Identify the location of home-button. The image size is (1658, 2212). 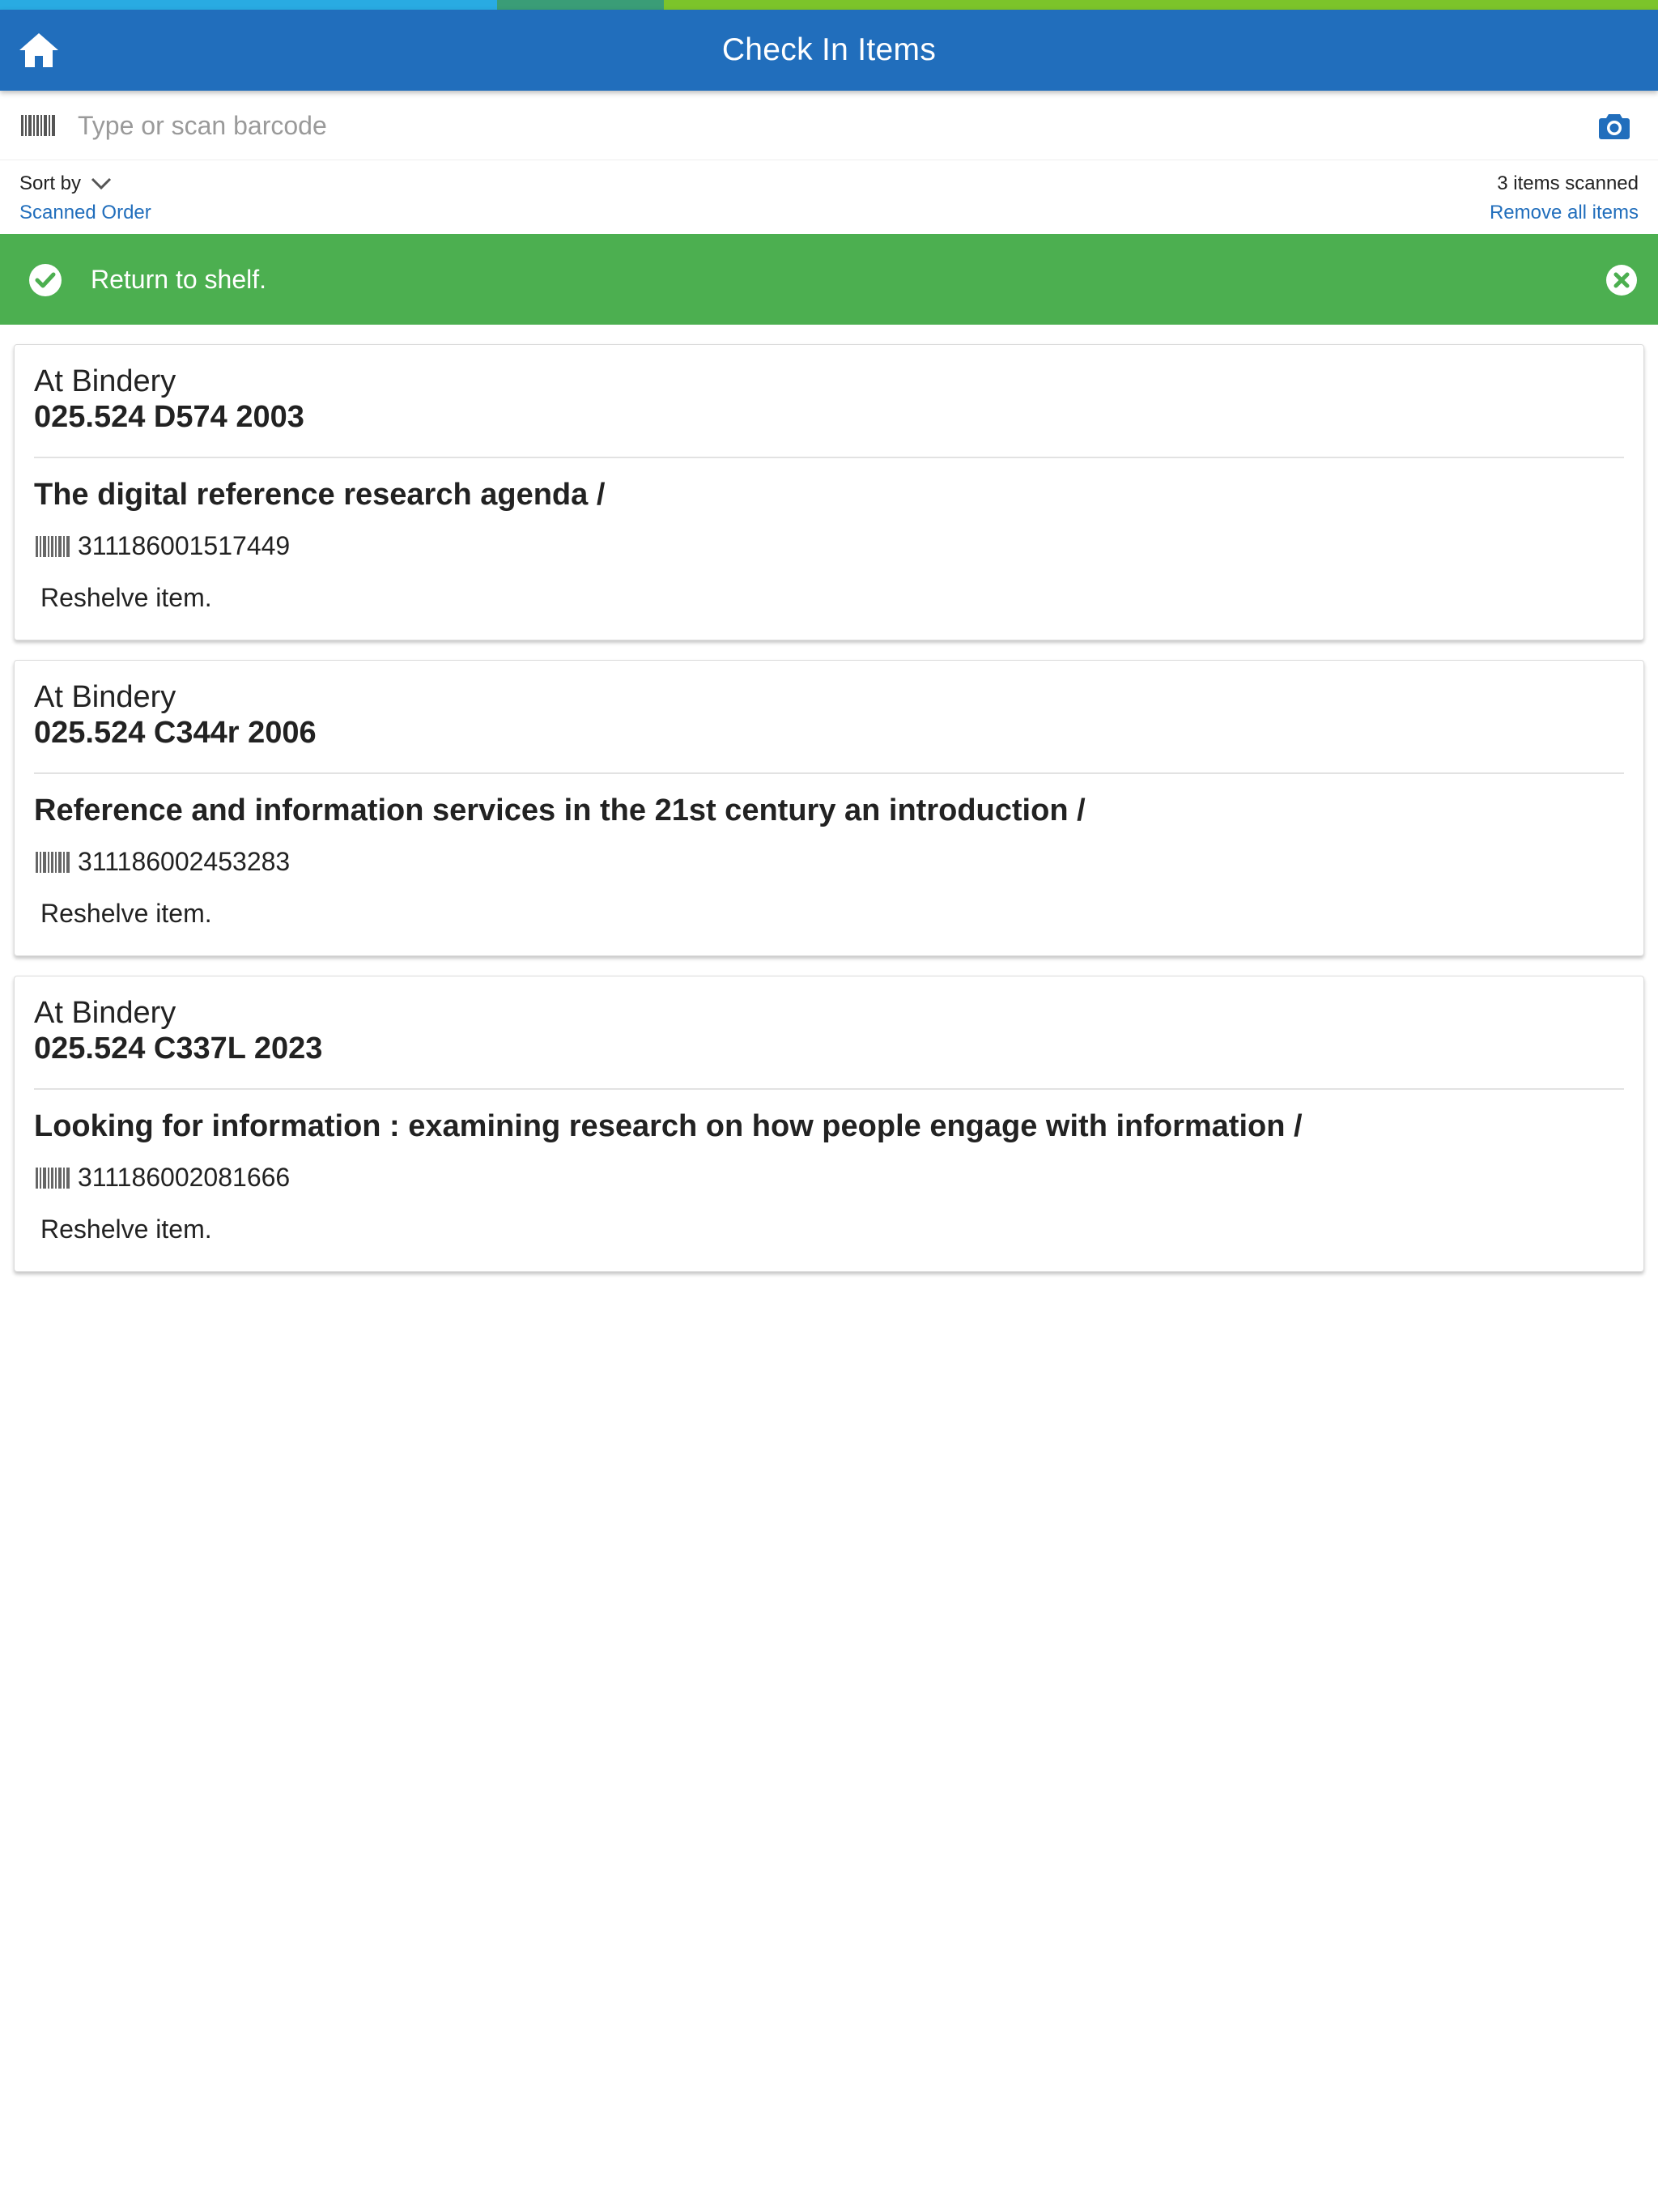
(39, 50).